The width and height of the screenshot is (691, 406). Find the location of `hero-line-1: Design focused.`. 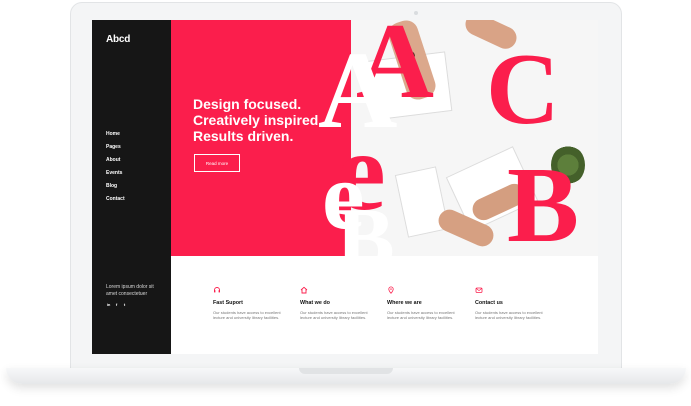

hero-line-1: Design focused. is located at coordinates (247, 104).